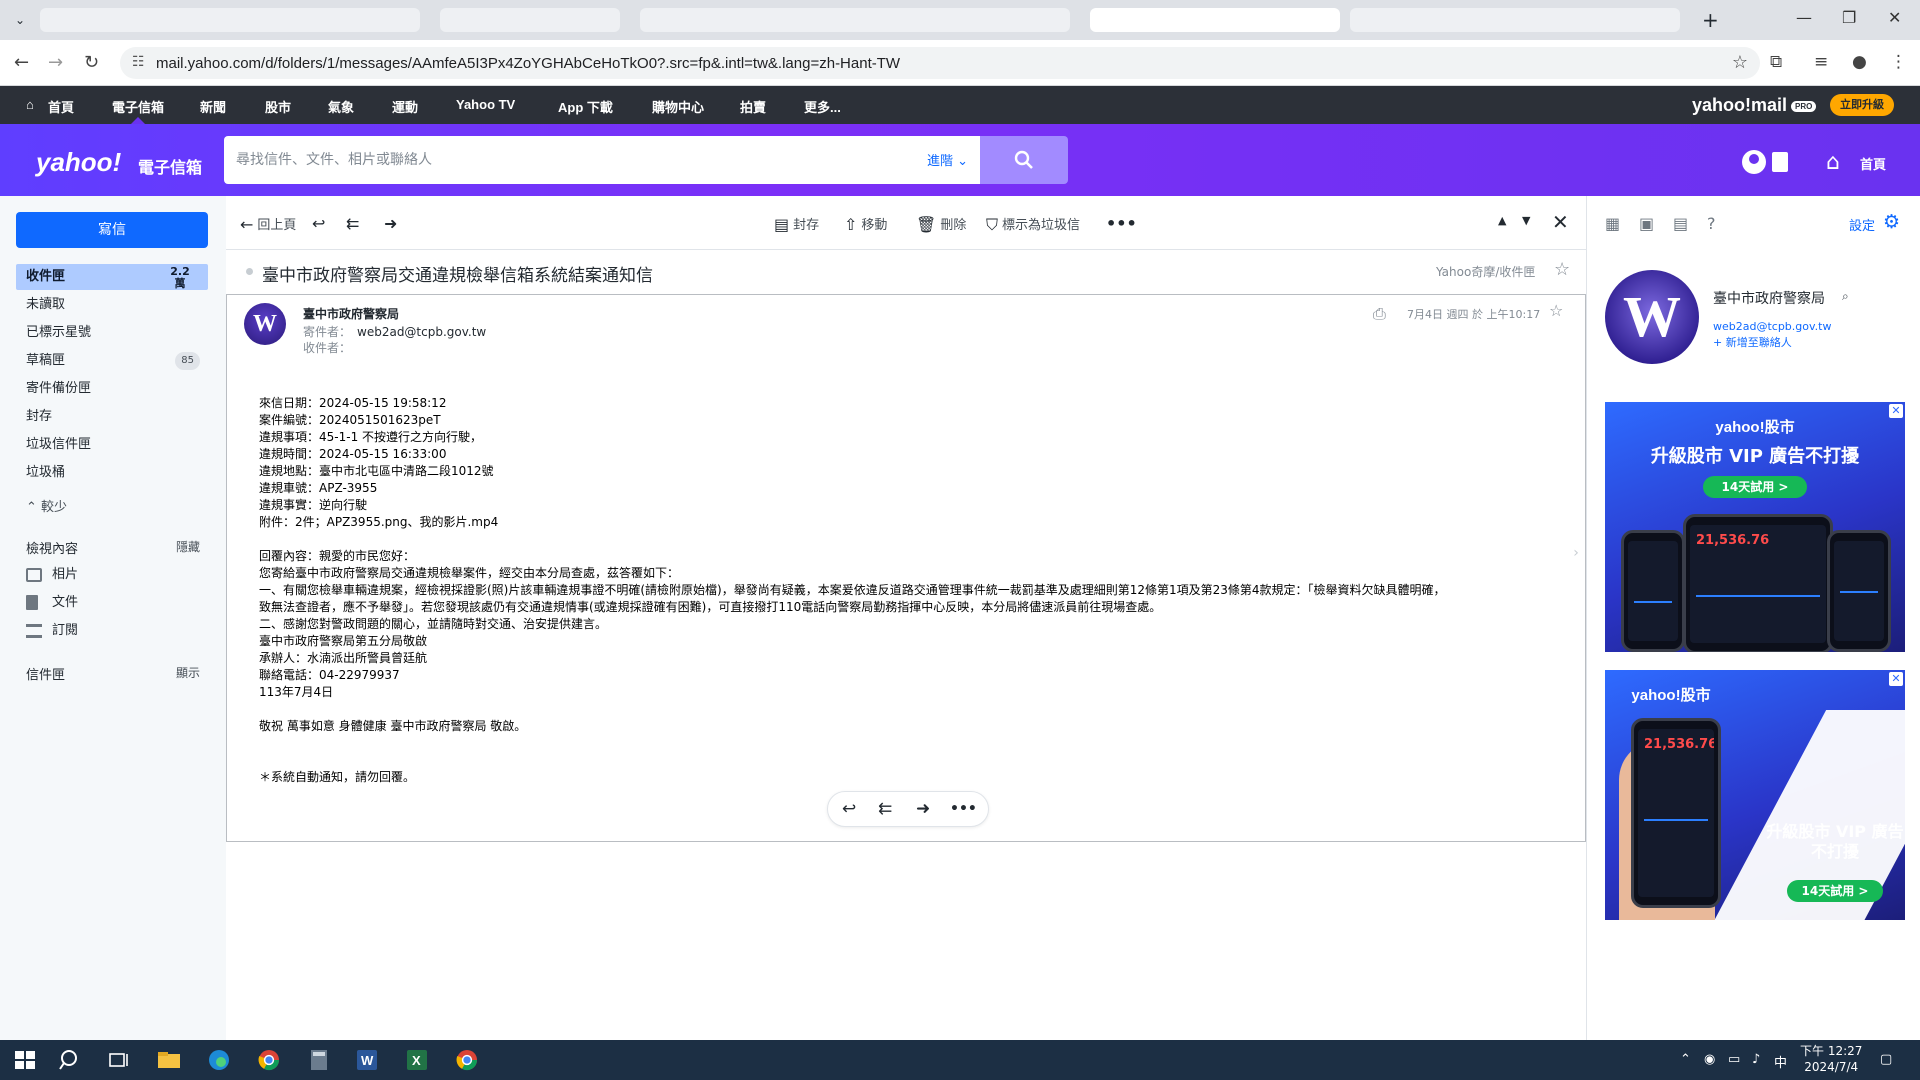 The width and height of the screenshot is (1920, 1080). What do you see at coordinates (1710, 20) in the screenshot?
I see `new-tab-button: +` at bounding box center [1710, 20].